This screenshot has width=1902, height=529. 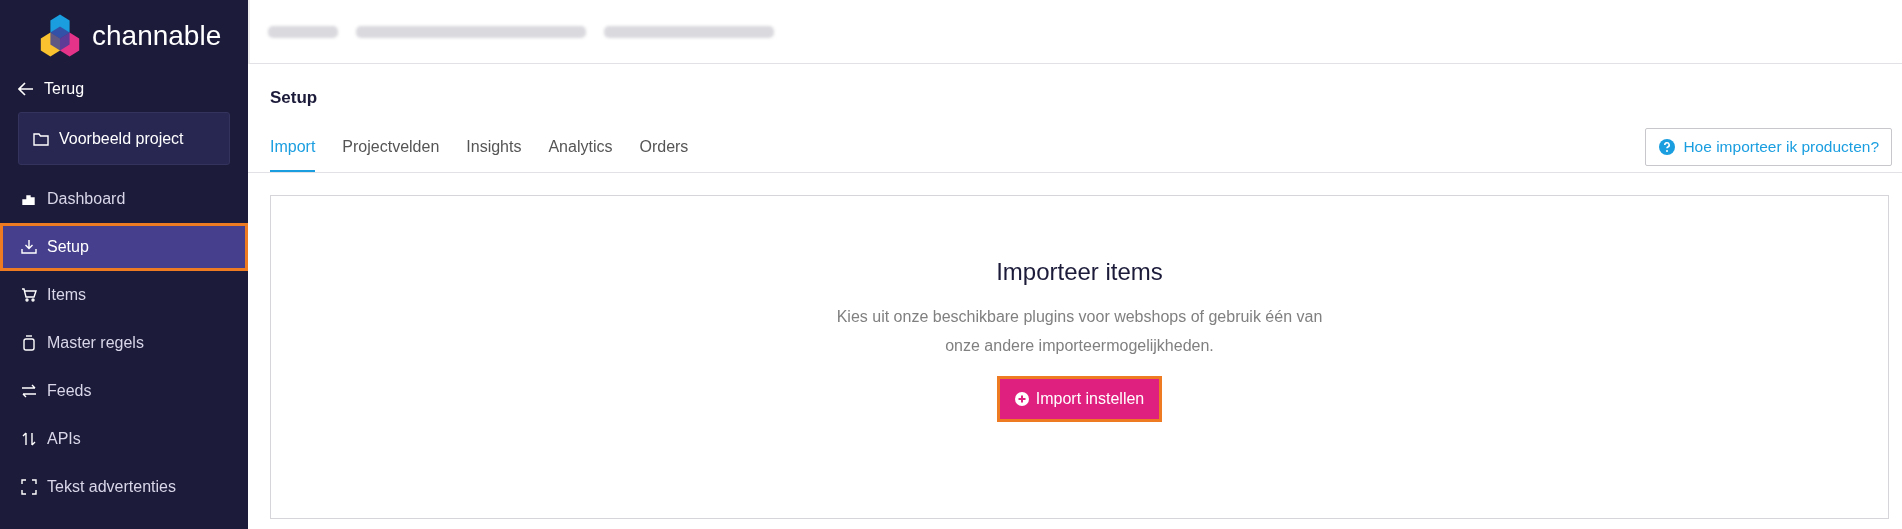 I want to click on jar-icon, so click(x=29, y=343).